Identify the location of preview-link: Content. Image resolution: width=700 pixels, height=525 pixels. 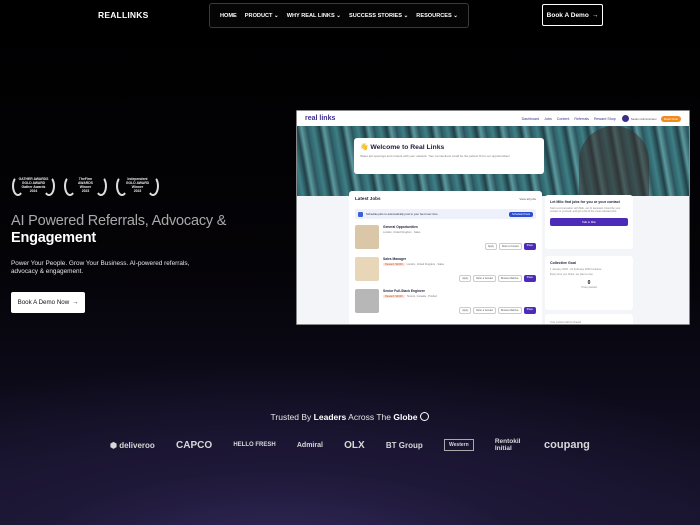
(563, 118).